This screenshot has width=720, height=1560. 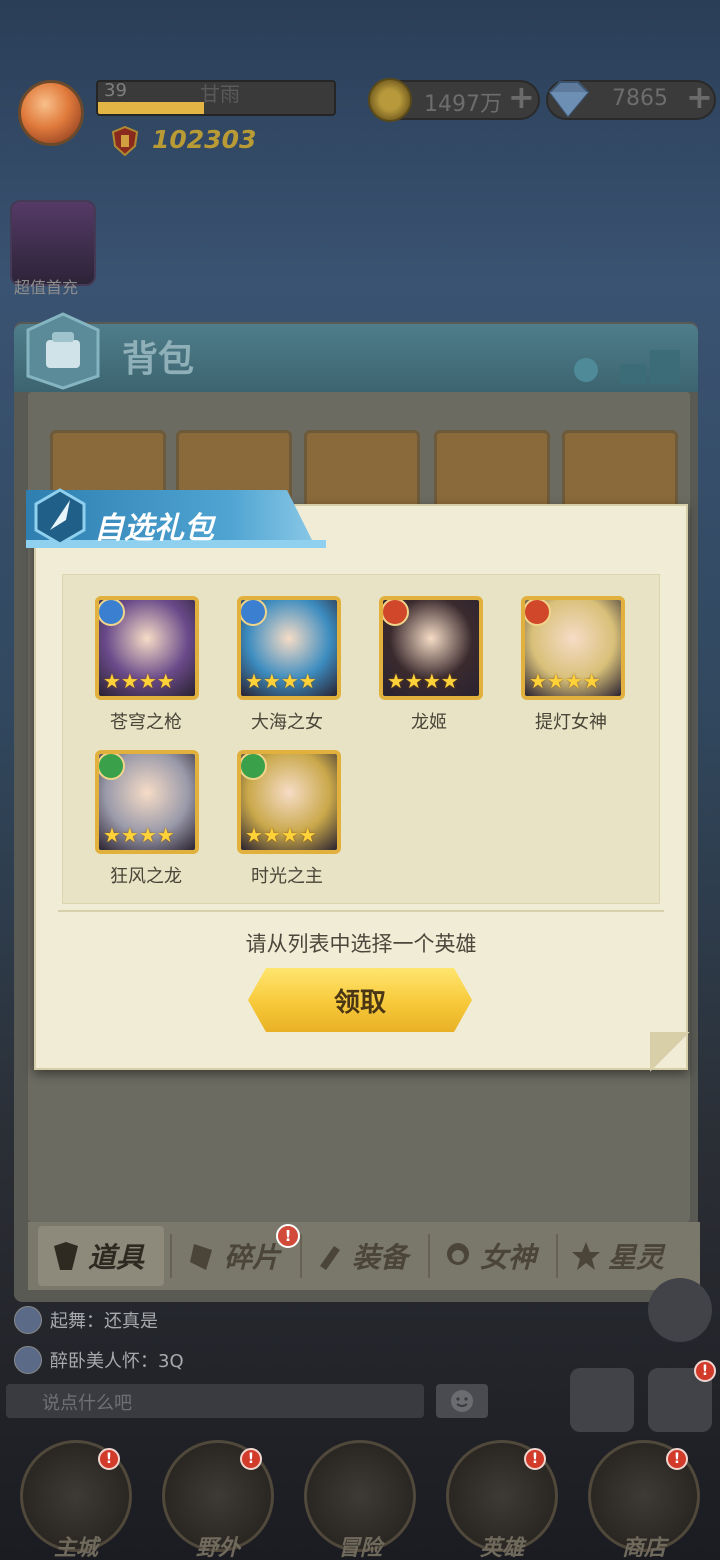 I want to click on chat-input: 说点什么吧, so click(x=215, y=1401).